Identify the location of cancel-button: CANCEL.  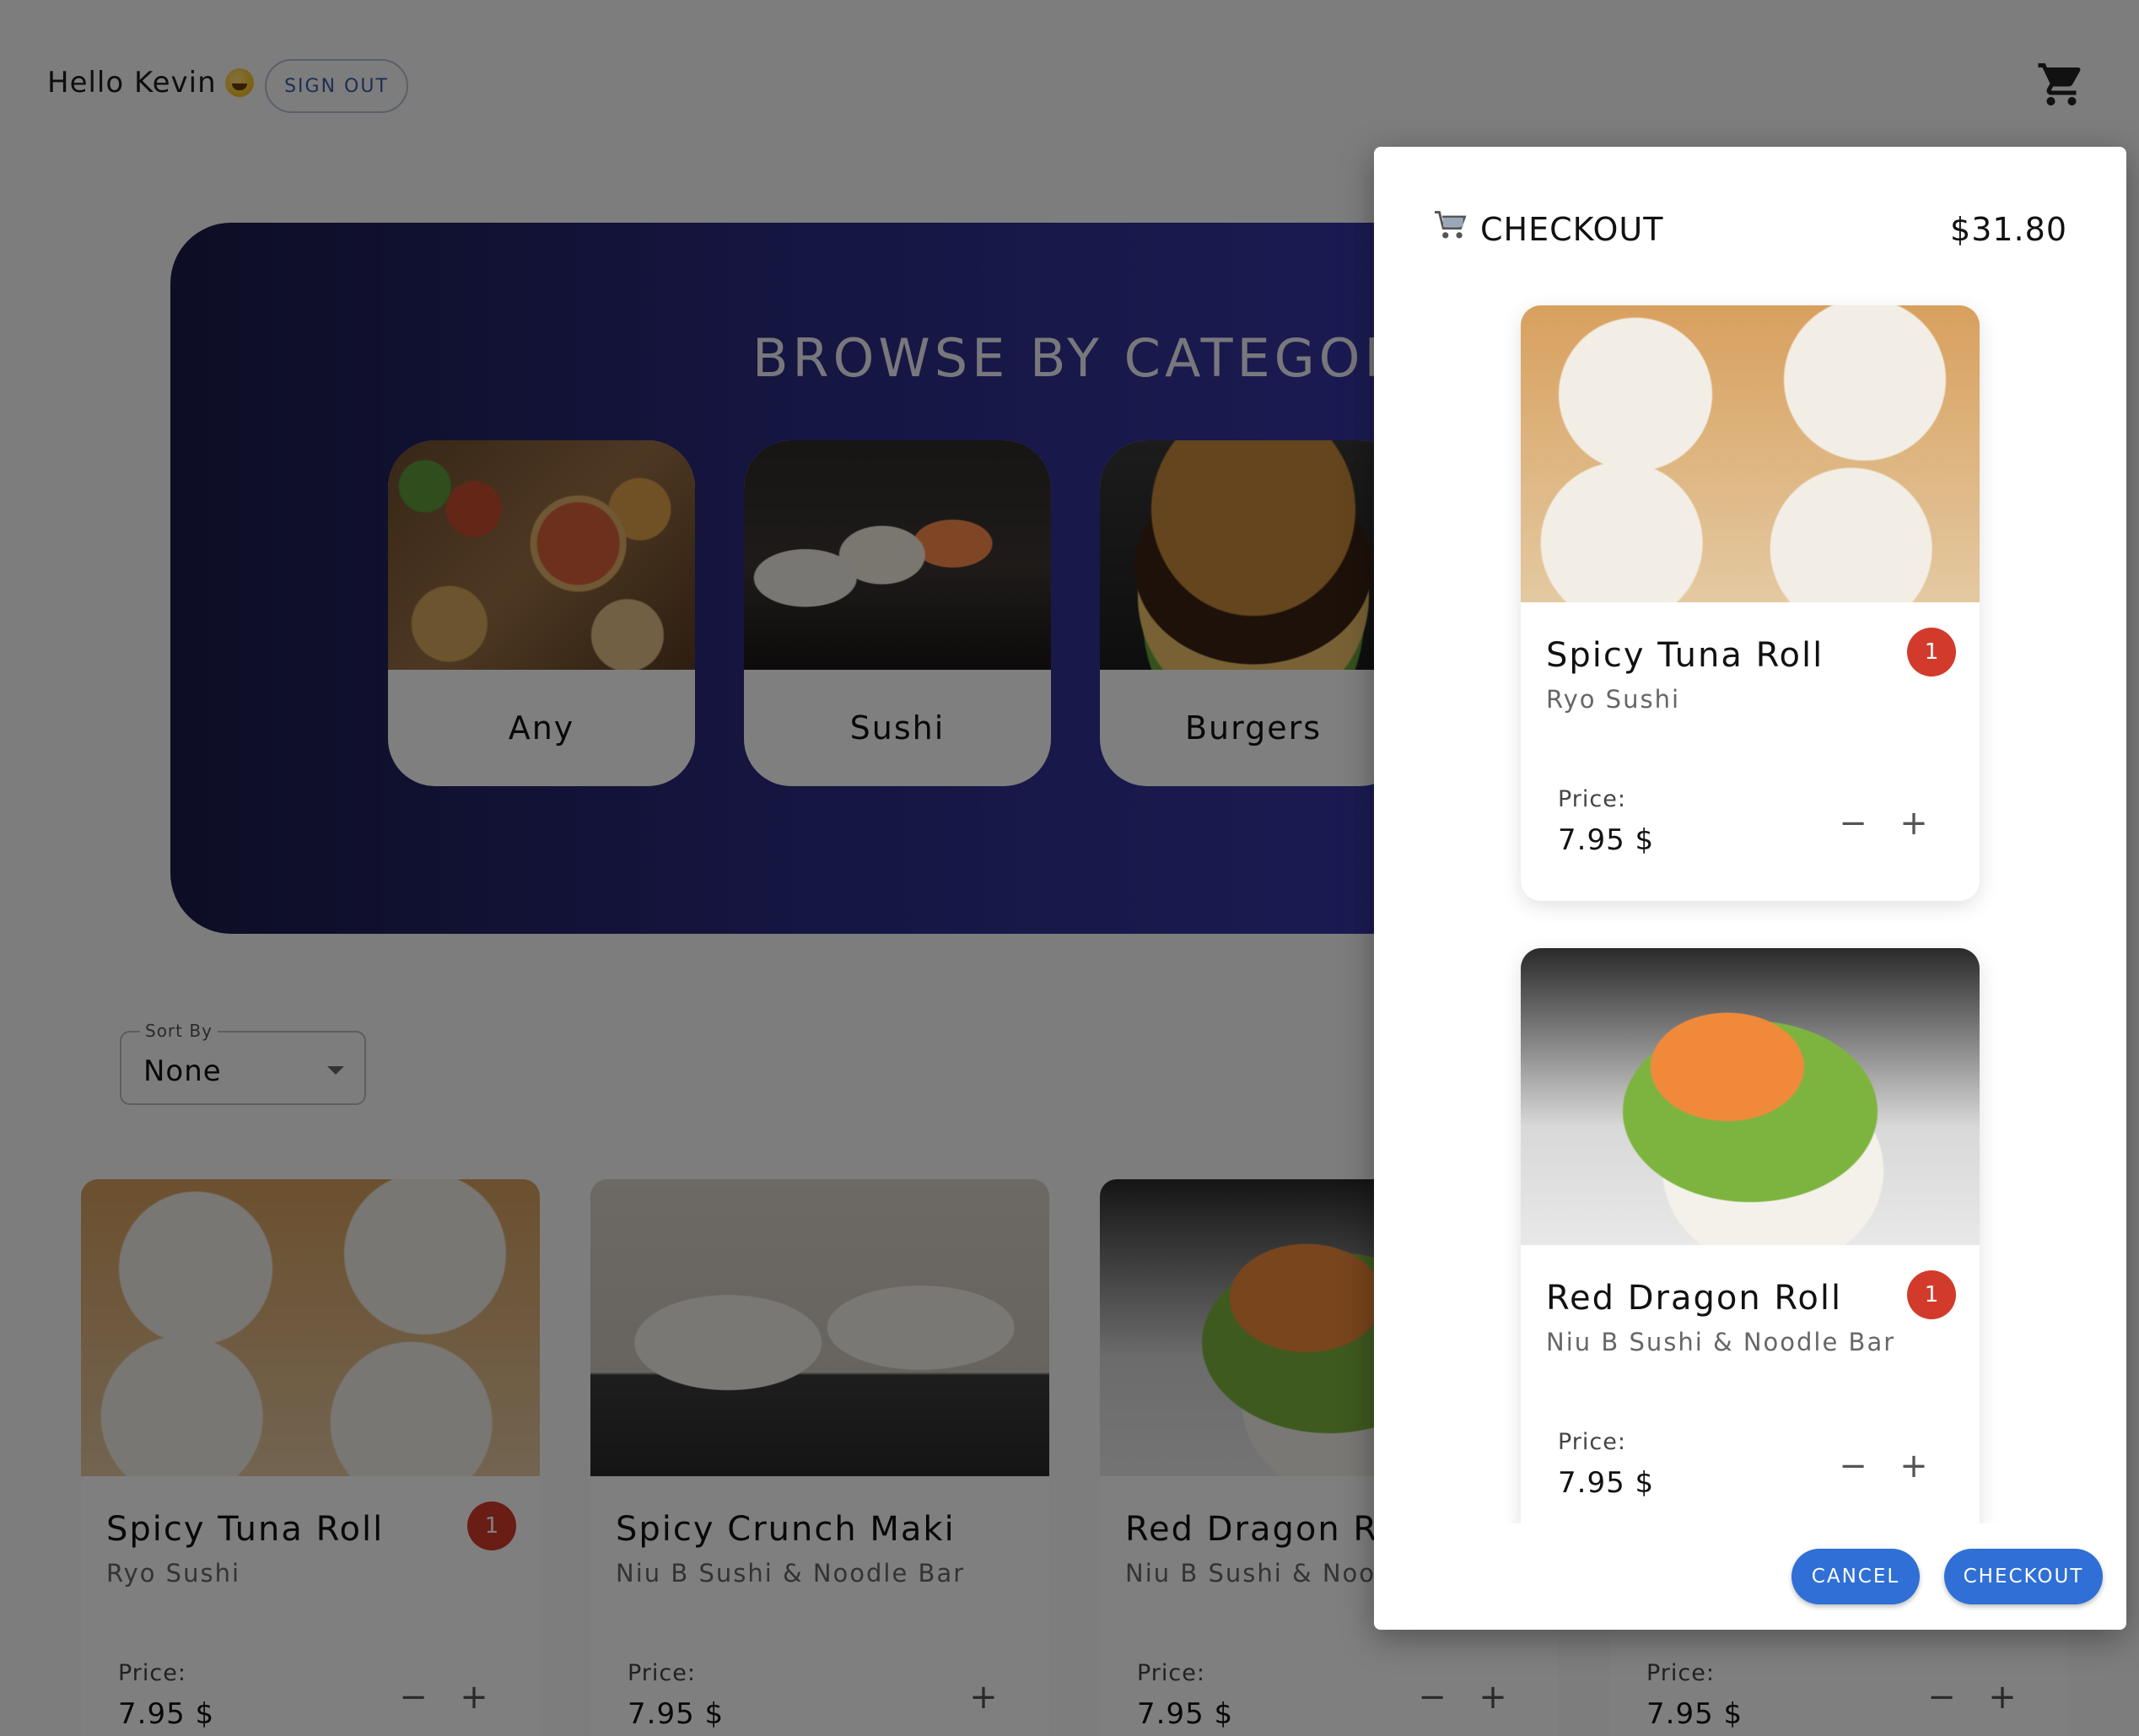
(1855, 1577).